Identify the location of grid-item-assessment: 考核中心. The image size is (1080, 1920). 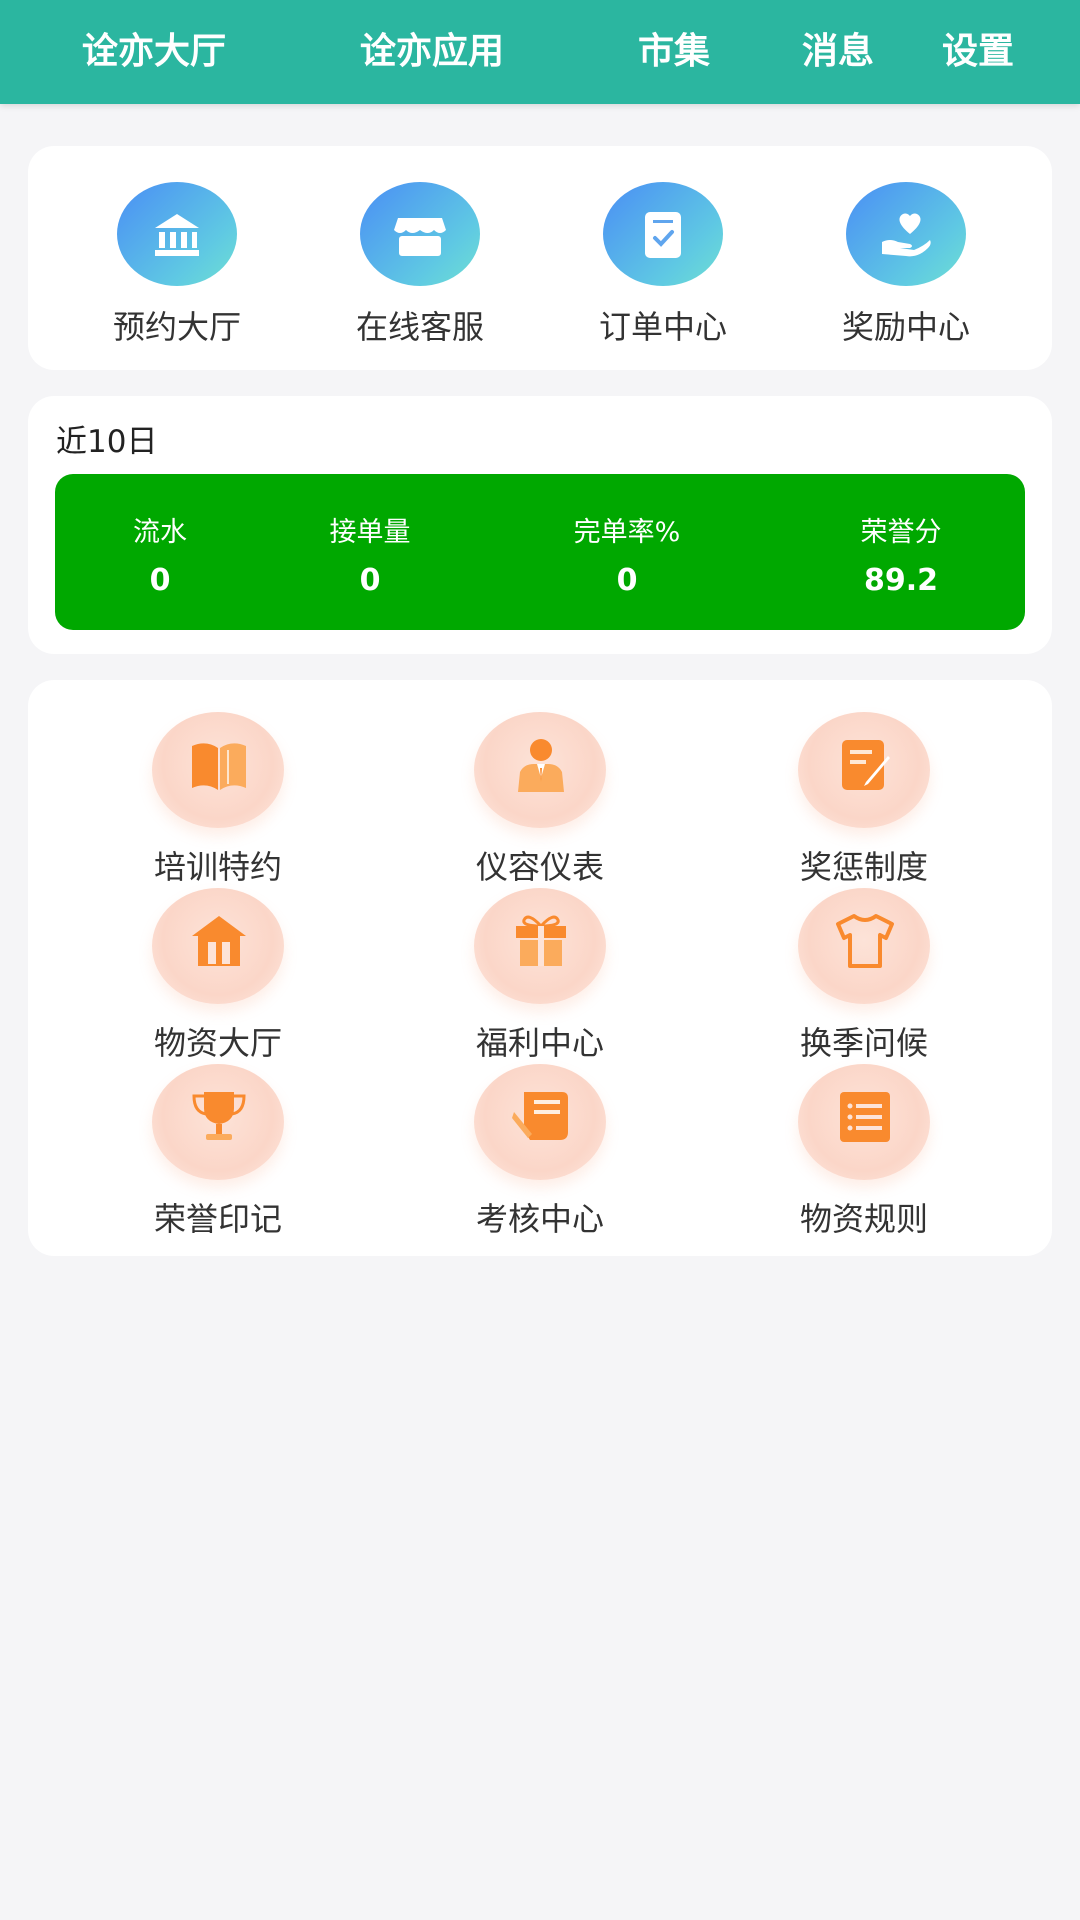
(540, 1152).